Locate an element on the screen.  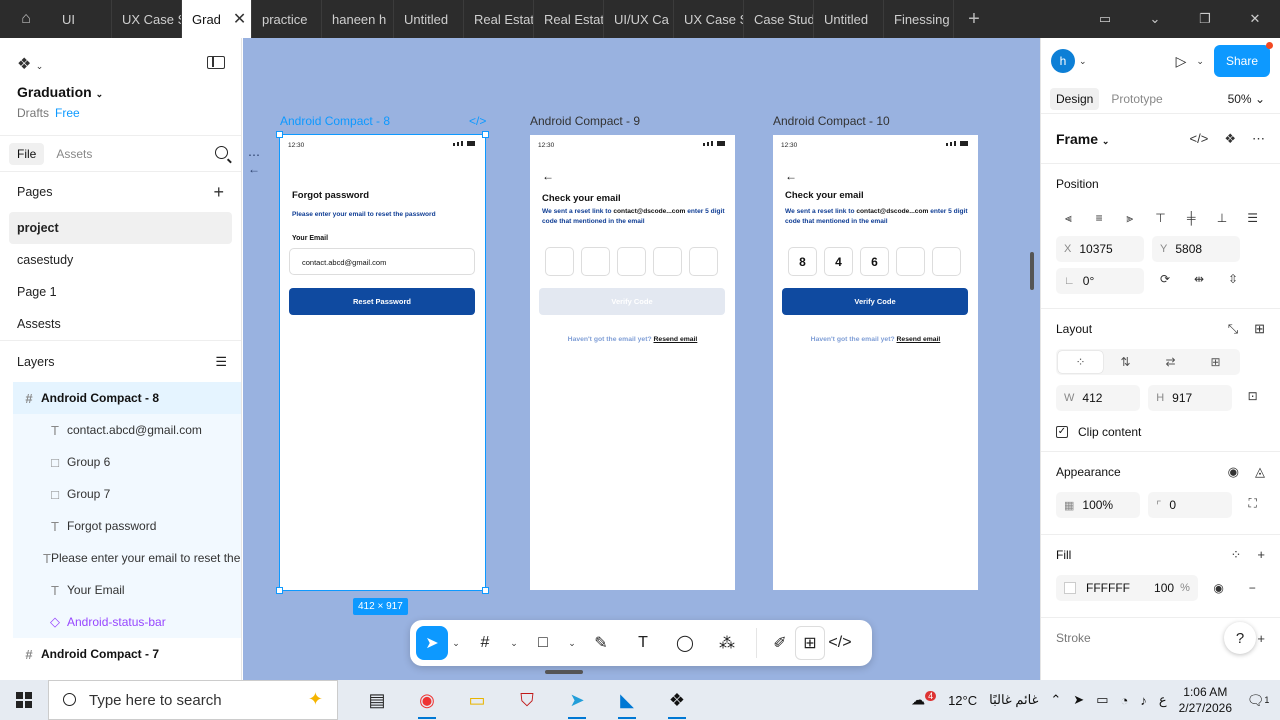
remove-fill-icon: − is located at coordinates (1252, 588).